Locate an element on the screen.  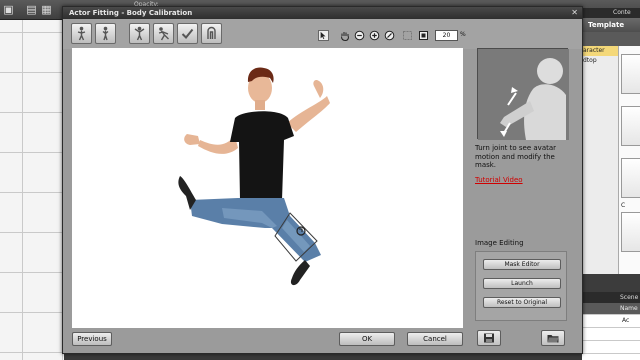
fit-icon is located at coordinates (407, 35).